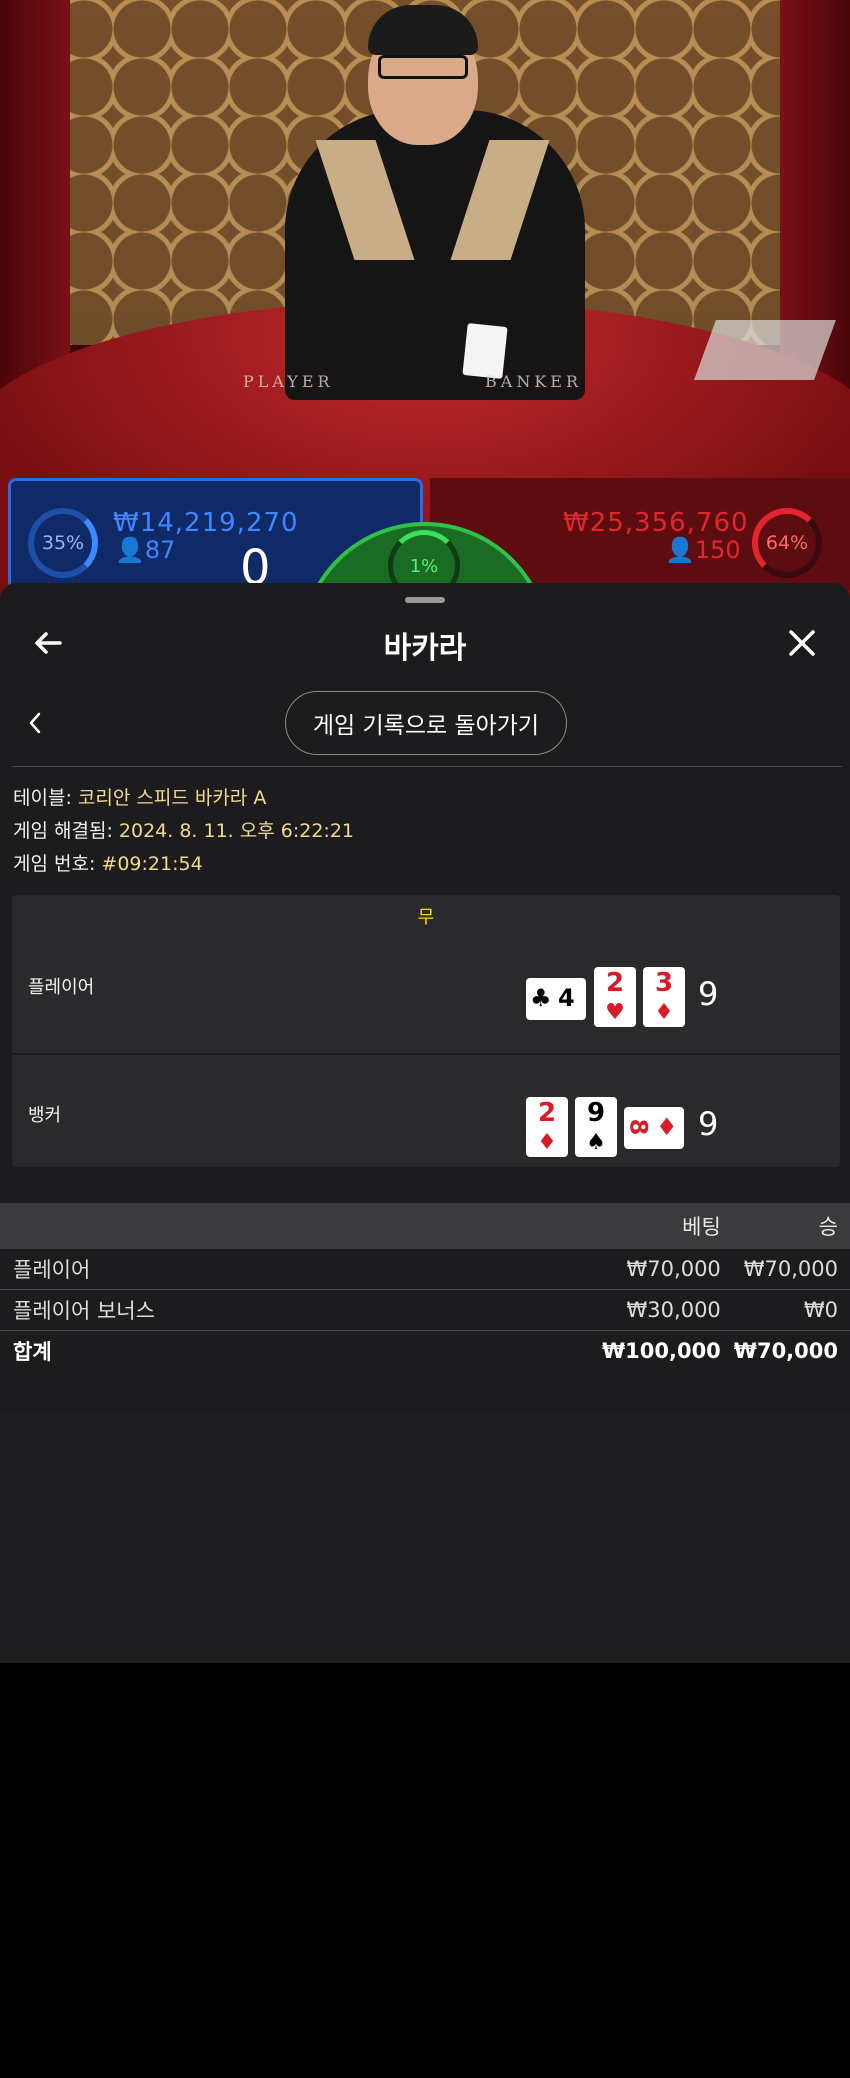  I want to click on card-shoe, so click(765, 350).